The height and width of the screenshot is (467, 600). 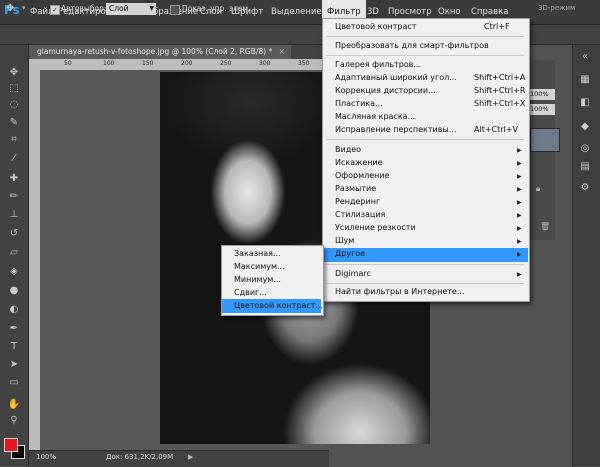 What do you see at coordinates (14, 365) in the screenshot?
I see `path-select-icon: ➤` at bounding box center [14, 365].